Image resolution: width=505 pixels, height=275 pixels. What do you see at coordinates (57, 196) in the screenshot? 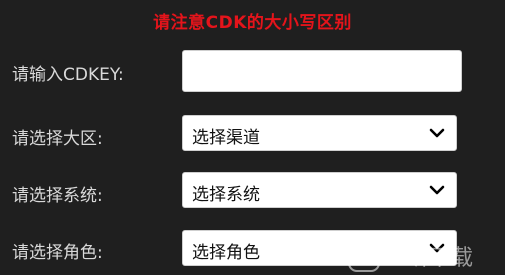
I see `system-label: 请选择系统:` at bounding box center [57, 196].